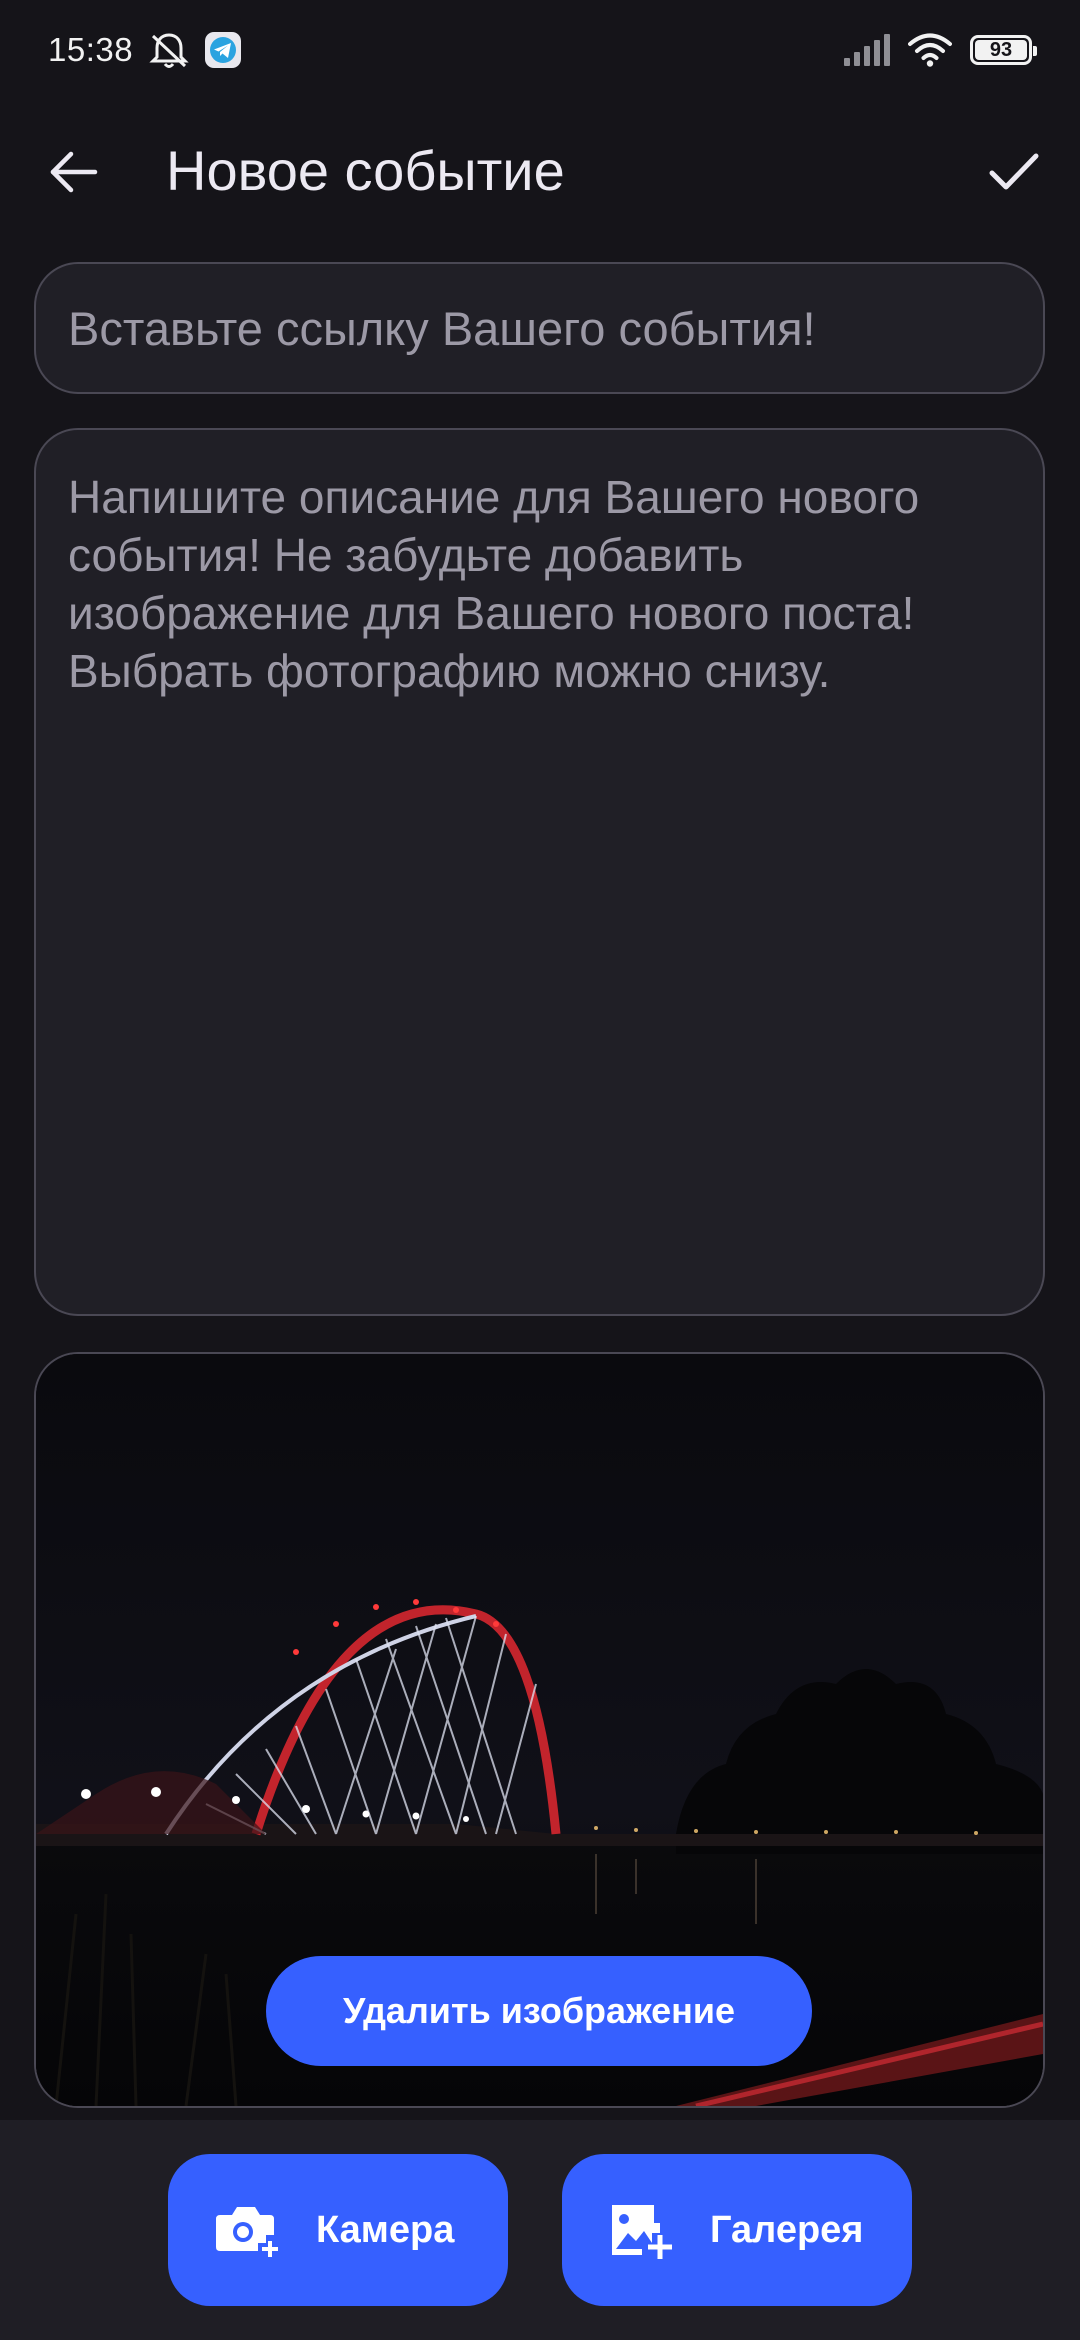 This screenshot has height=2340, width=1080. Describe the element at coordinates (385, 2229) in the screenshot. I see `camera-button-label: Камера` at that location.